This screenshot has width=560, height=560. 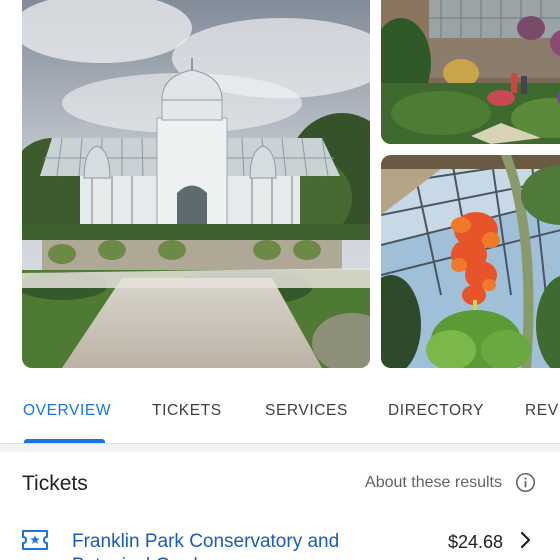 I want to click on gallery-photo-sculpture, so click(x=470, y=261).